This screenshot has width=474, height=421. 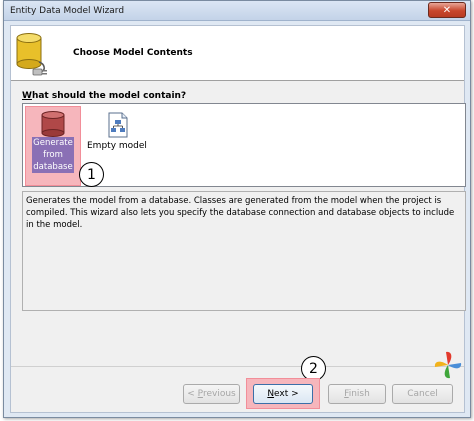 What do you see at coordinates (448, 365) in the screenshot?
I see `pinwheel-logo-icon` at bounding box center [448, 365].